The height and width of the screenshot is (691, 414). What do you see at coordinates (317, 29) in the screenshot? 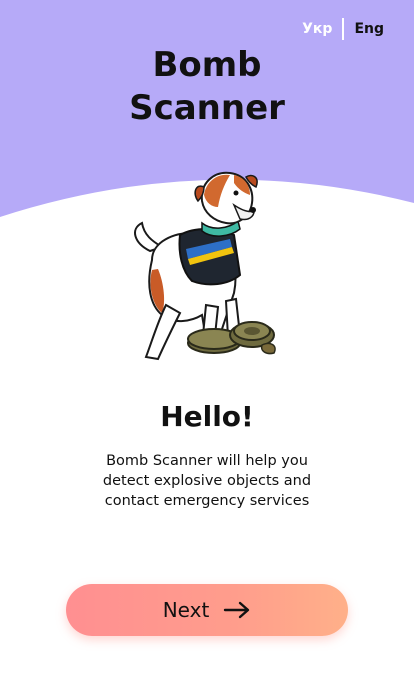
I see `lang-ukr-button: Укр` at bounding box center [317, 29].